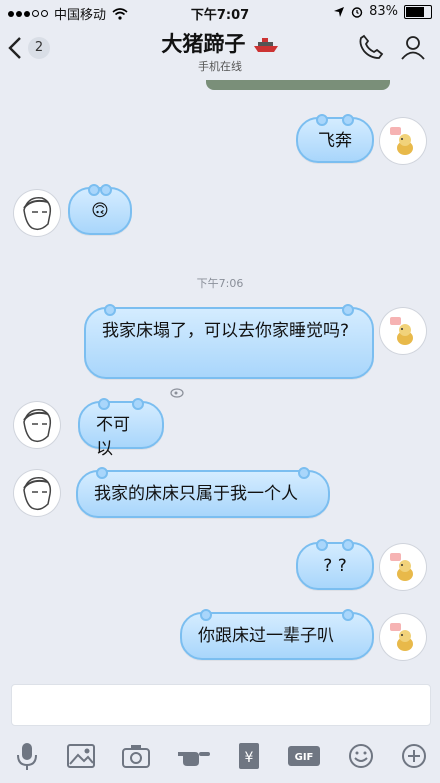  I want to click on message-bubble: 不可以, so click(121, 428).